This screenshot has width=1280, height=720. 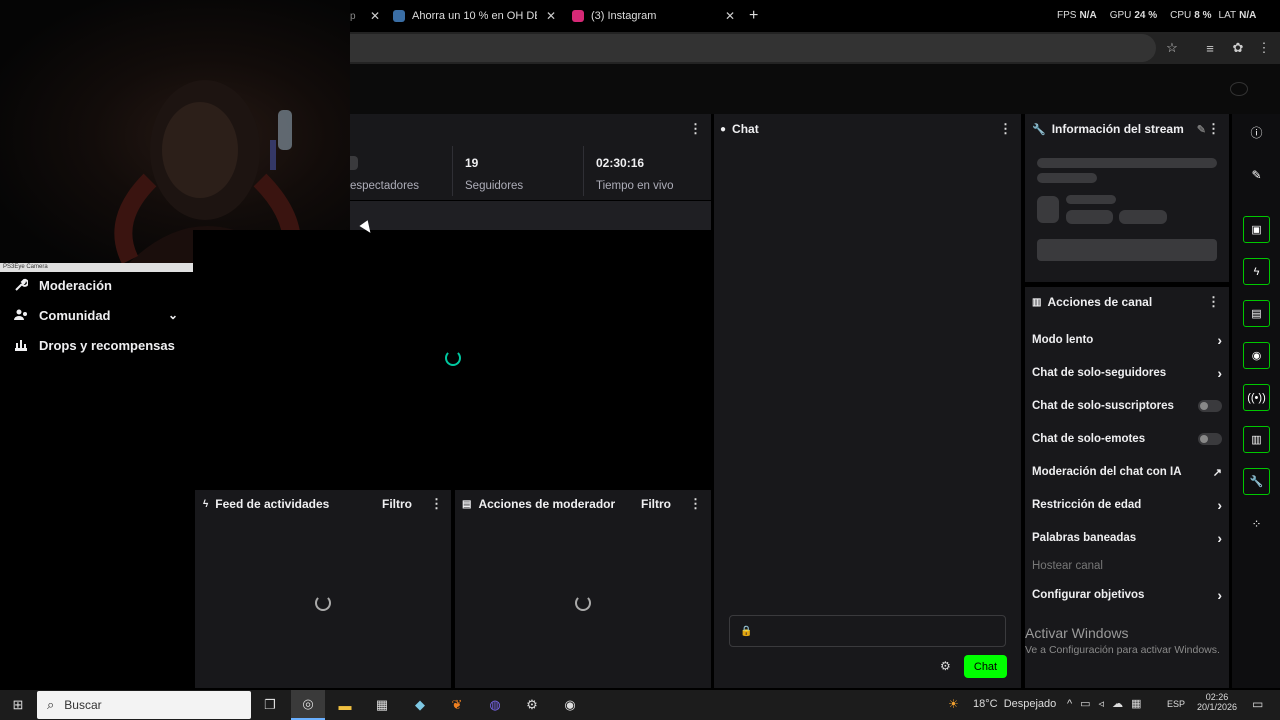 What do you see at coordinates (1248, 15) in the screenshot?
I see `lat-value: N/A` at bounding box center [1248, 15].